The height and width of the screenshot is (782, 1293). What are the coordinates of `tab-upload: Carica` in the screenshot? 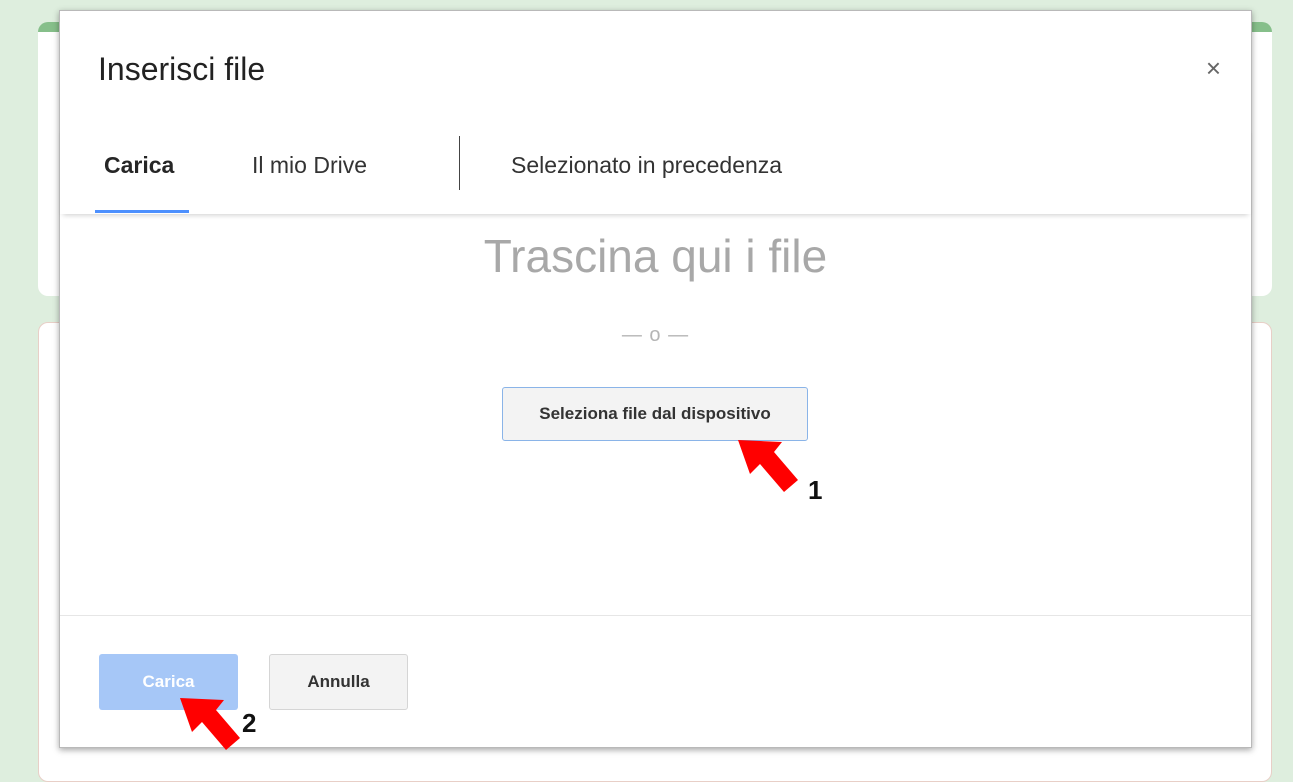 It's located at (139, 165).